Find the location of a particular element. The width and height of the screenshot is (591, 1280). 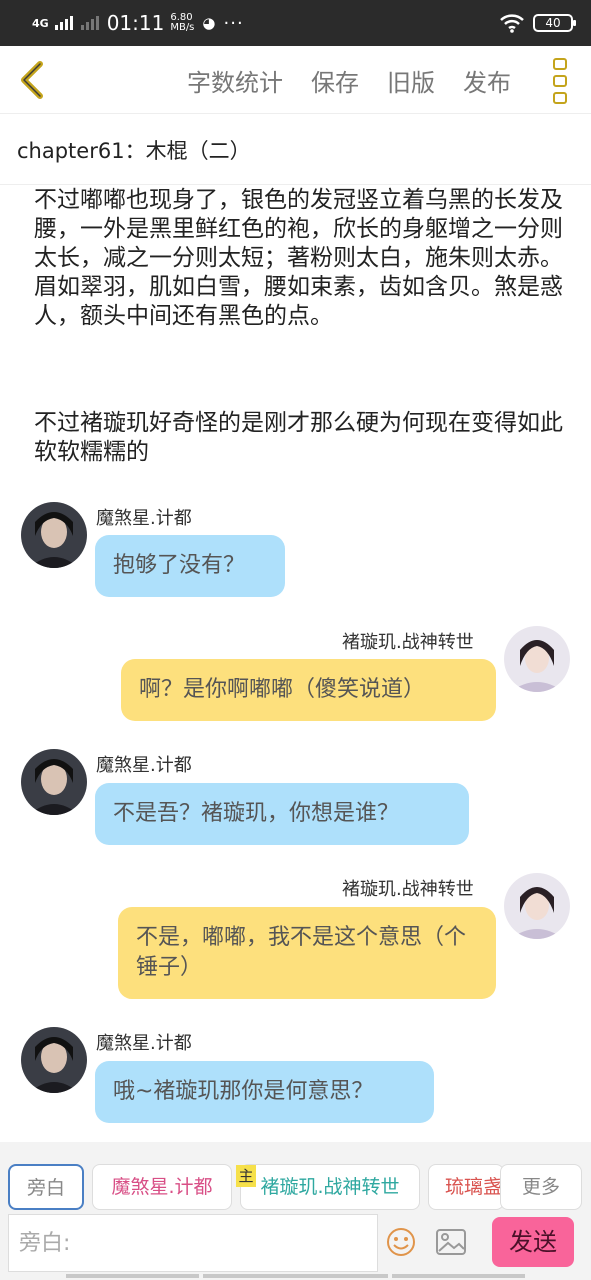

network-speed: 6.80 MB/s is located at coordinates (182, 23).